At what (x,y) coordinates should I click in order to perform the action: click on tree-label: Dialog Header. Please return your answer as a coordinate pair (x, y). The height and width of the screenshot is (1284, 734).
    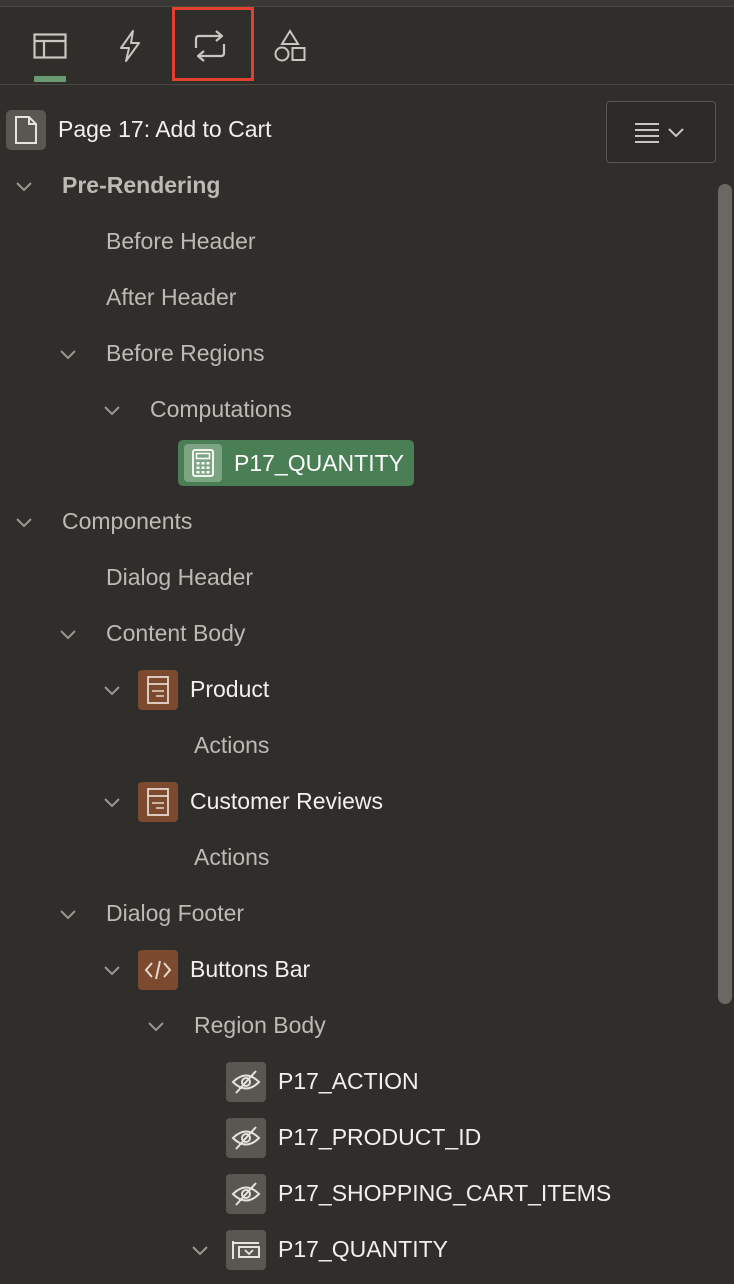
    Looking at the image, I should click on (180, 577).